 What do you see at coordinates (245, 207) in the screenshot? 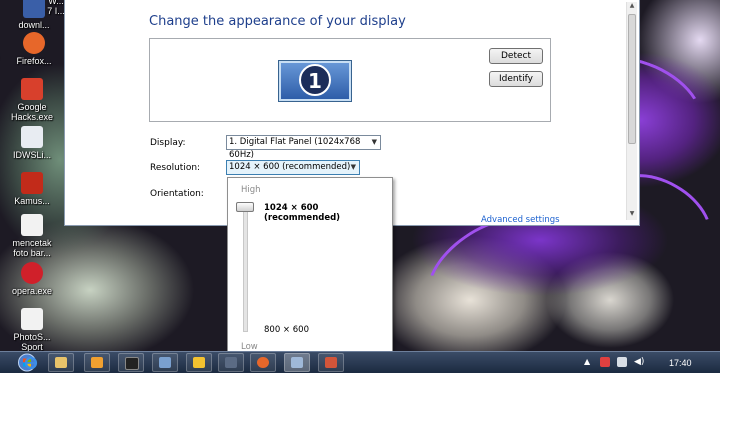
I see `resolution-slider-thumb` at bounding box center [245, 207].